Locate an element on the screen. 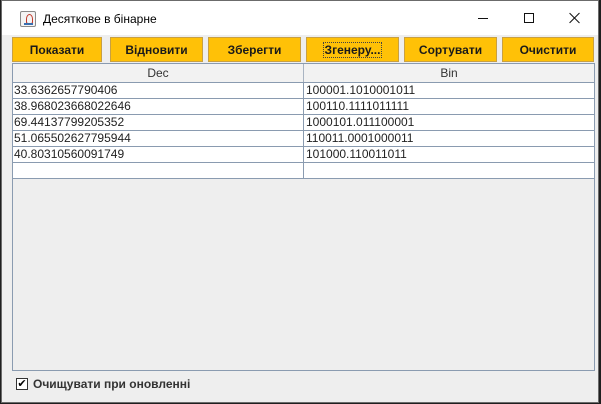 The width and height of the screenshot is (601, 404). cell-dec: 38.968023668022646 is located at coordinates (158, 106).